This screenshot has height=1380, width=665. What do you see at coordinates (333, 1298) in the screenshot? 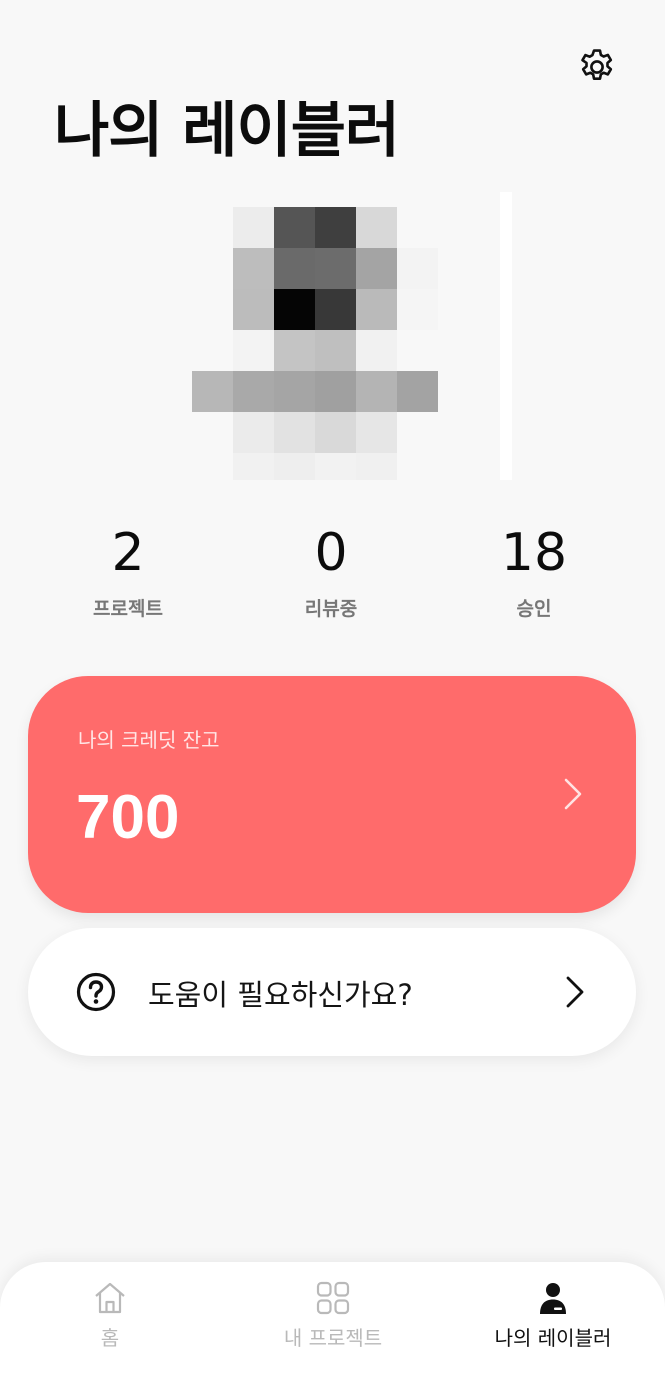
I see `grid-icon` at bounding box center [333, 1298].